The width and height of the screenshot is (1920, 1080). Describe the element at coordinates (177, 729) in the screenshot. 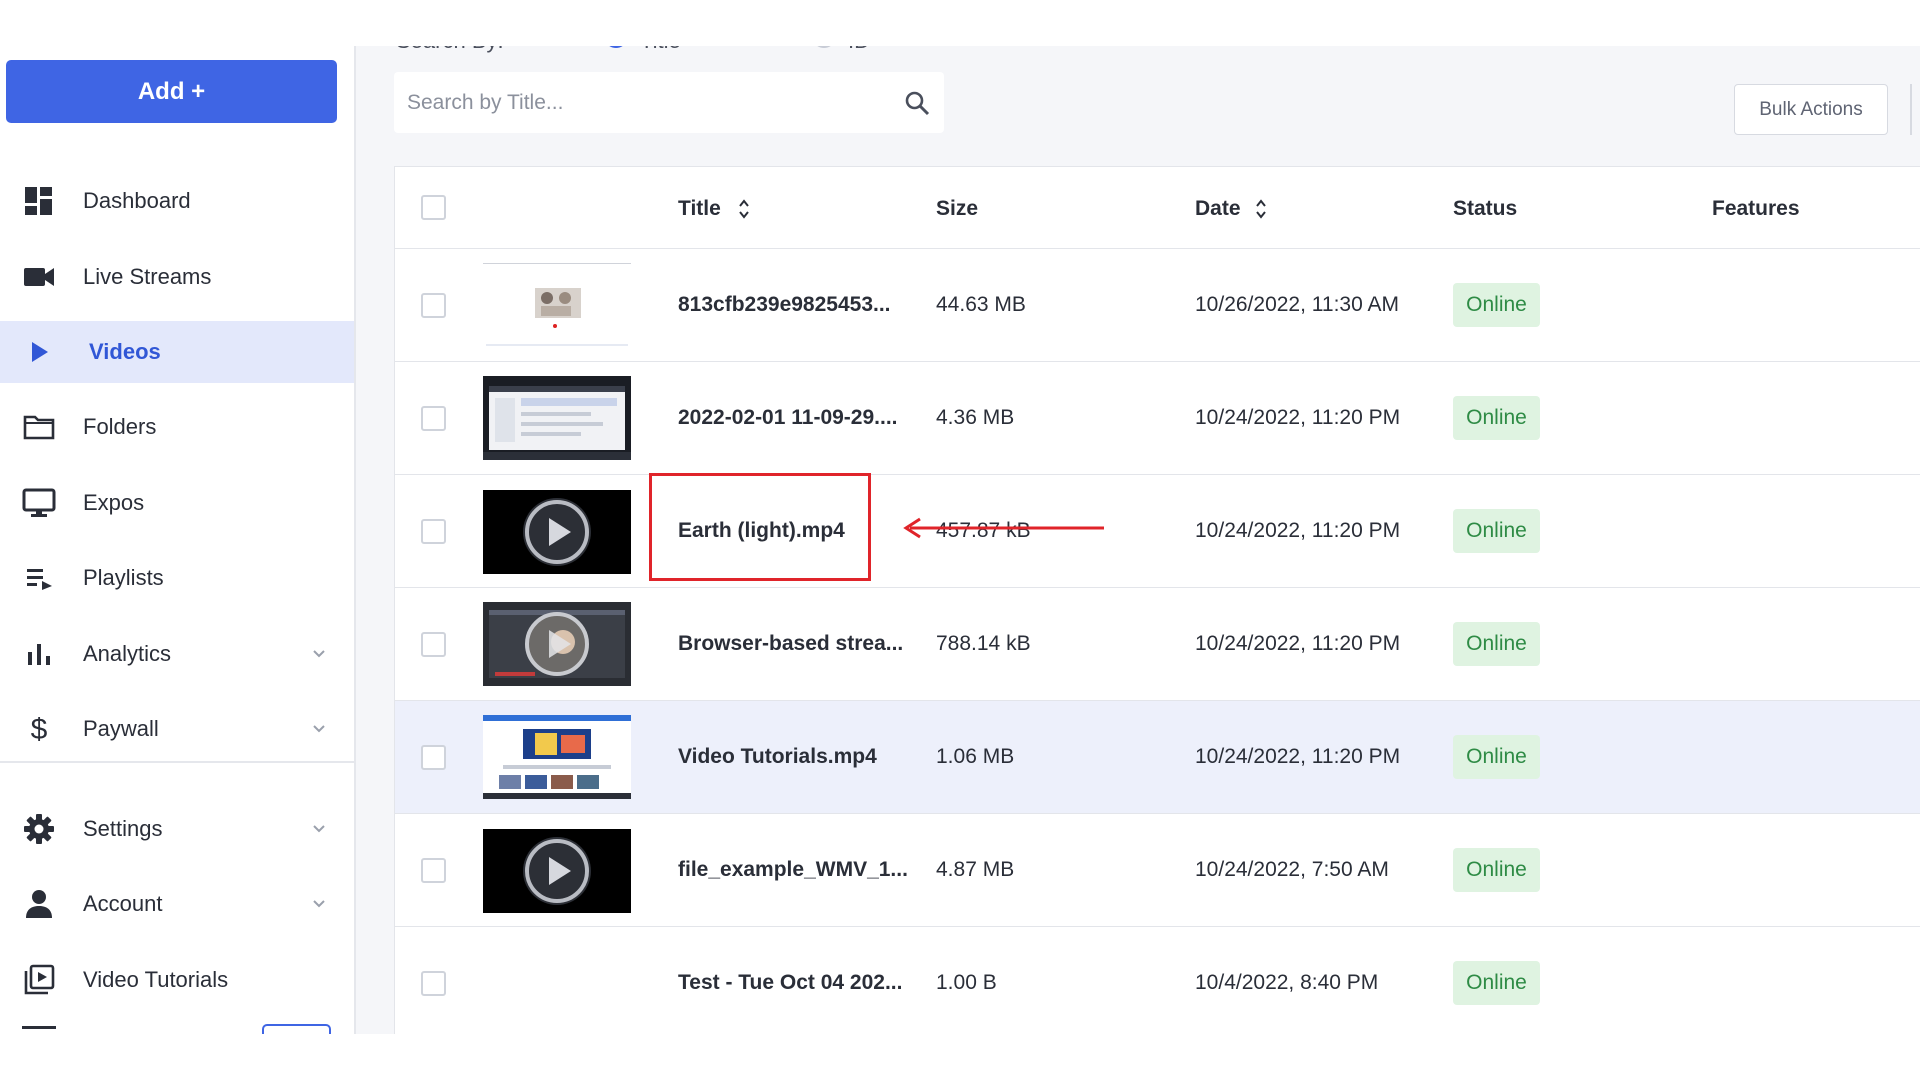

I see `sidebar-item-paywall: $ Paywall` at that location.